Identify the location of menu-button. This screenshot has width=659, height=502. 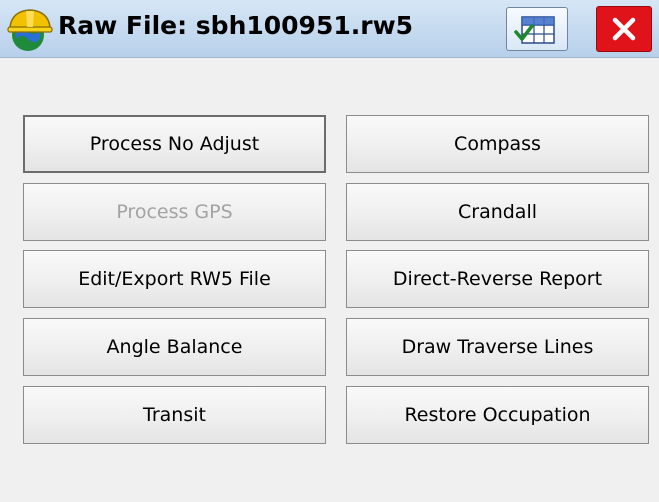
(537, 29).